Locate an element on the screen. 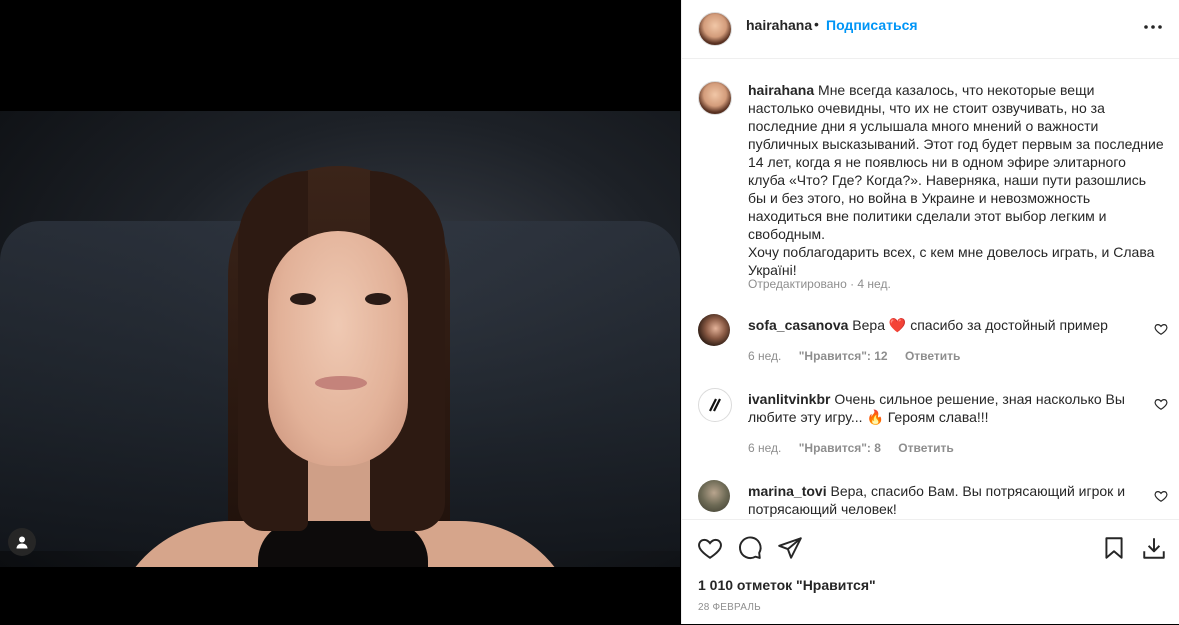  likes-count: 1 010 отметок "Нравится" is located at coordinates (787, 585).